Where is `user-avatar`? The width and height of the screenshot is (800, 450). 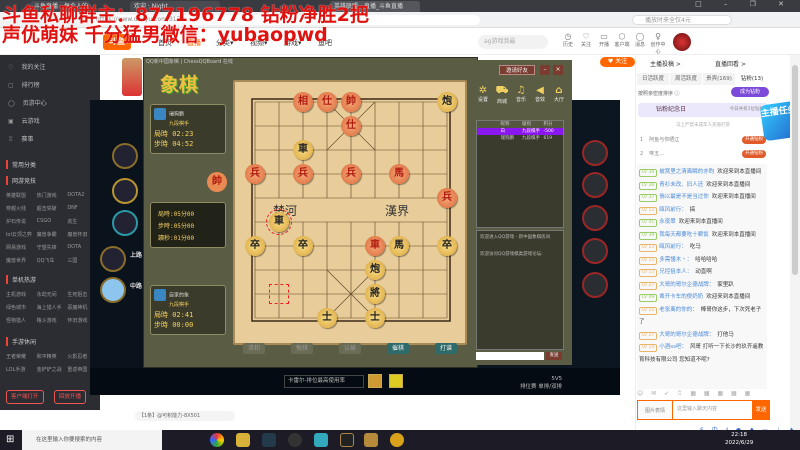
user-avatar is located at coordinates (682, 42).